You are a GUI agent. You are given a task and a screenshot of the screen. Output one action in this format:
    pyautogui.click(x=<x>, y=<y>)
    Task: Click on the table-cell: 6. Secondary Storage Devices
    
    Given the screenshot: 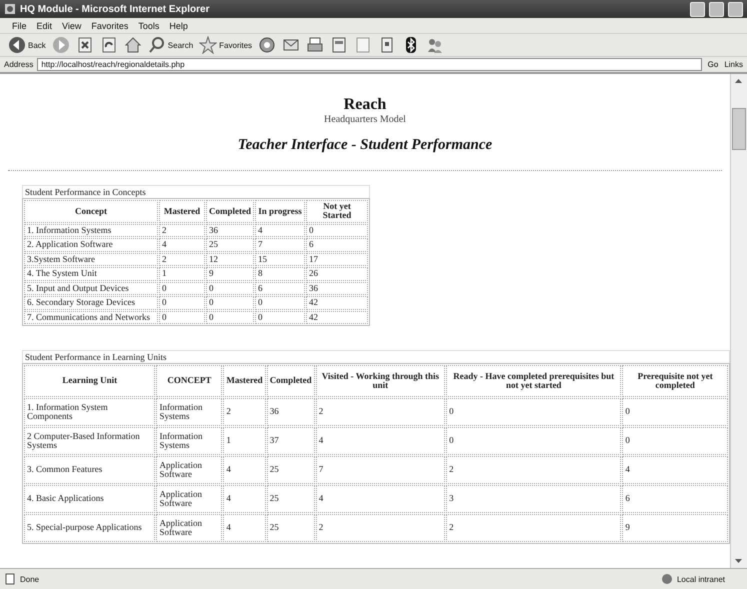 What is the action you would take?
    pyautogui.click(x=91, y=303)
    